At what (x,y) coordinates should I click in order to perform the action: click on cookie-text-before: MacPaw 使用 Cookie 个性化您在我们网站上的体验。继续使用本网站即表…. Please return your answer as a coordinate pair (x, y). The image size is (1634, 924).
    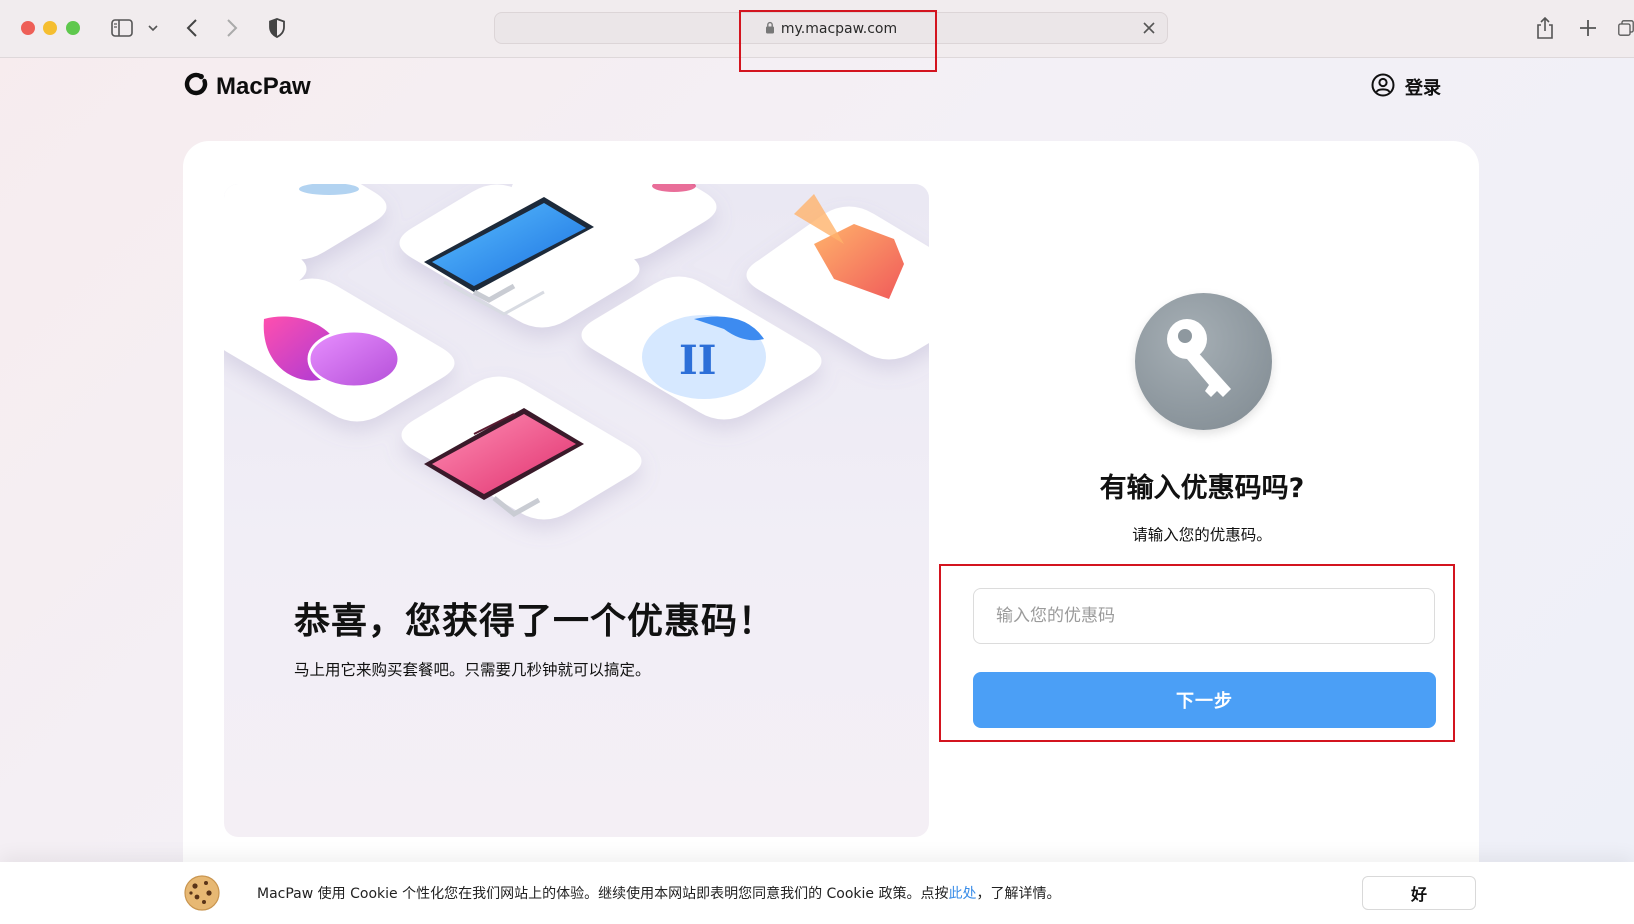
    Looking at the image, I should click on (603, 894).